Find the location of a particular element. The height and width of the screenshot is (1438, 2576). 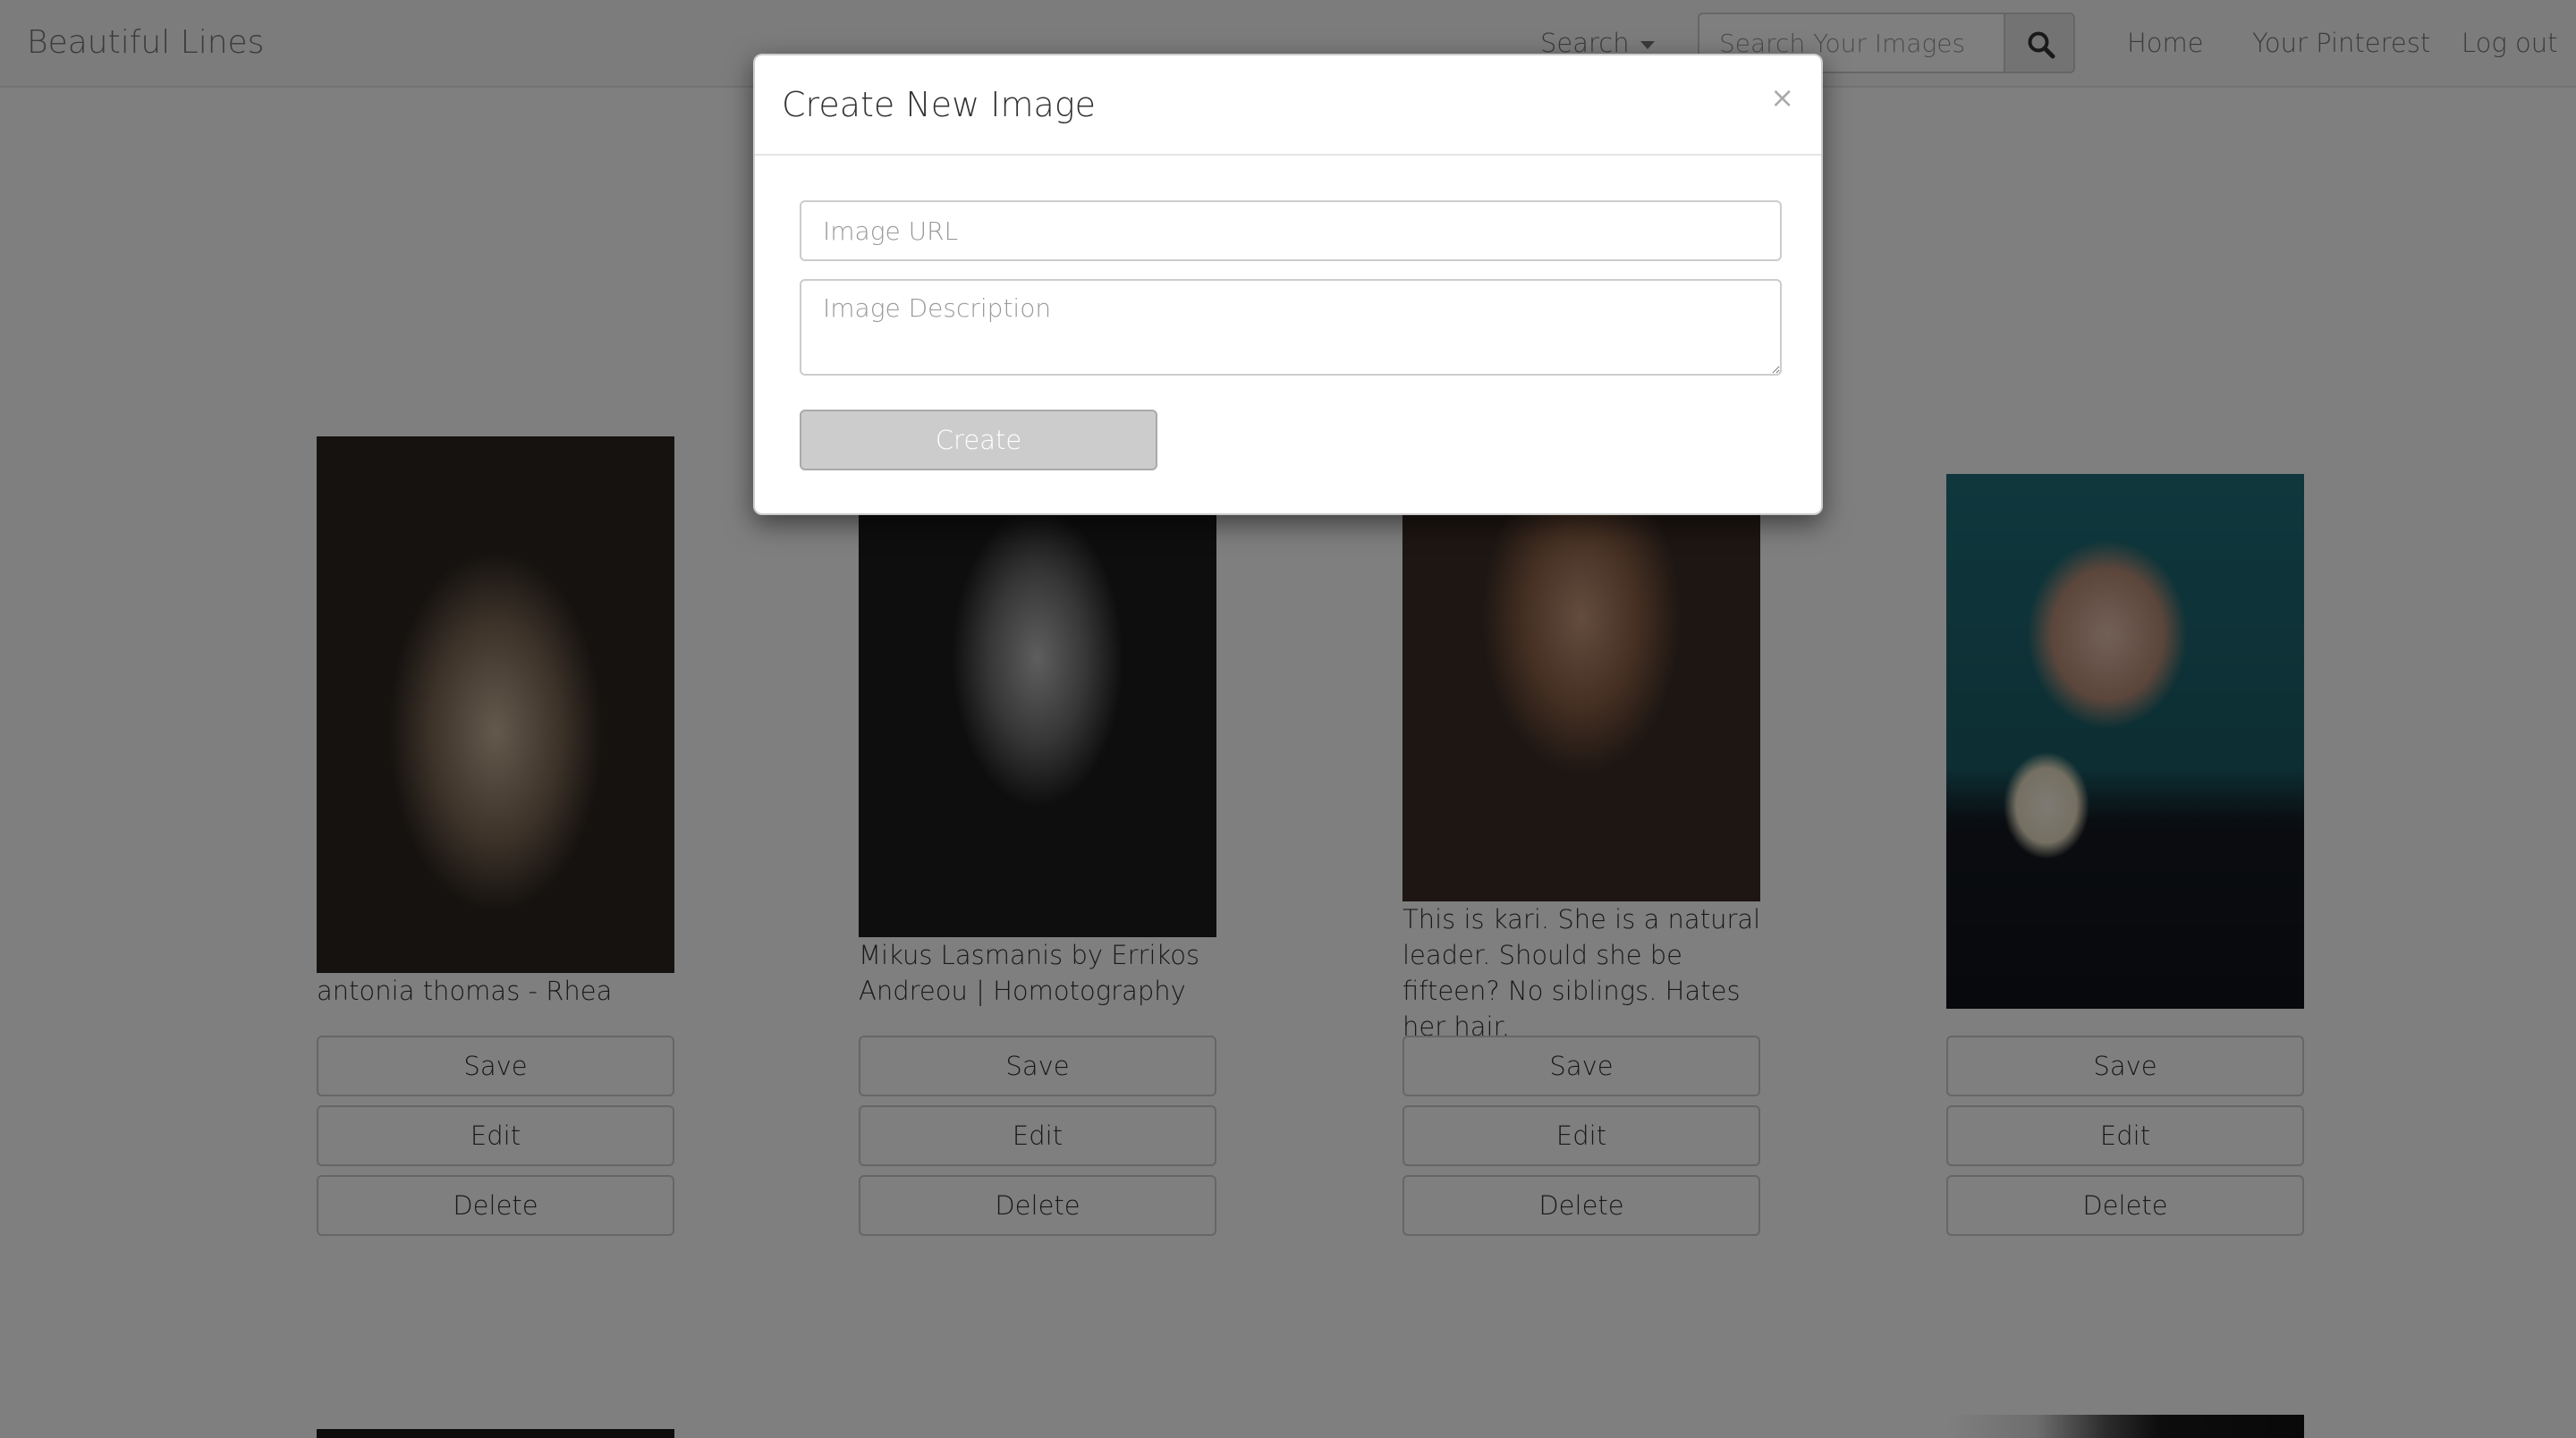

close-icon: × is located at coordinates (1782, 97).